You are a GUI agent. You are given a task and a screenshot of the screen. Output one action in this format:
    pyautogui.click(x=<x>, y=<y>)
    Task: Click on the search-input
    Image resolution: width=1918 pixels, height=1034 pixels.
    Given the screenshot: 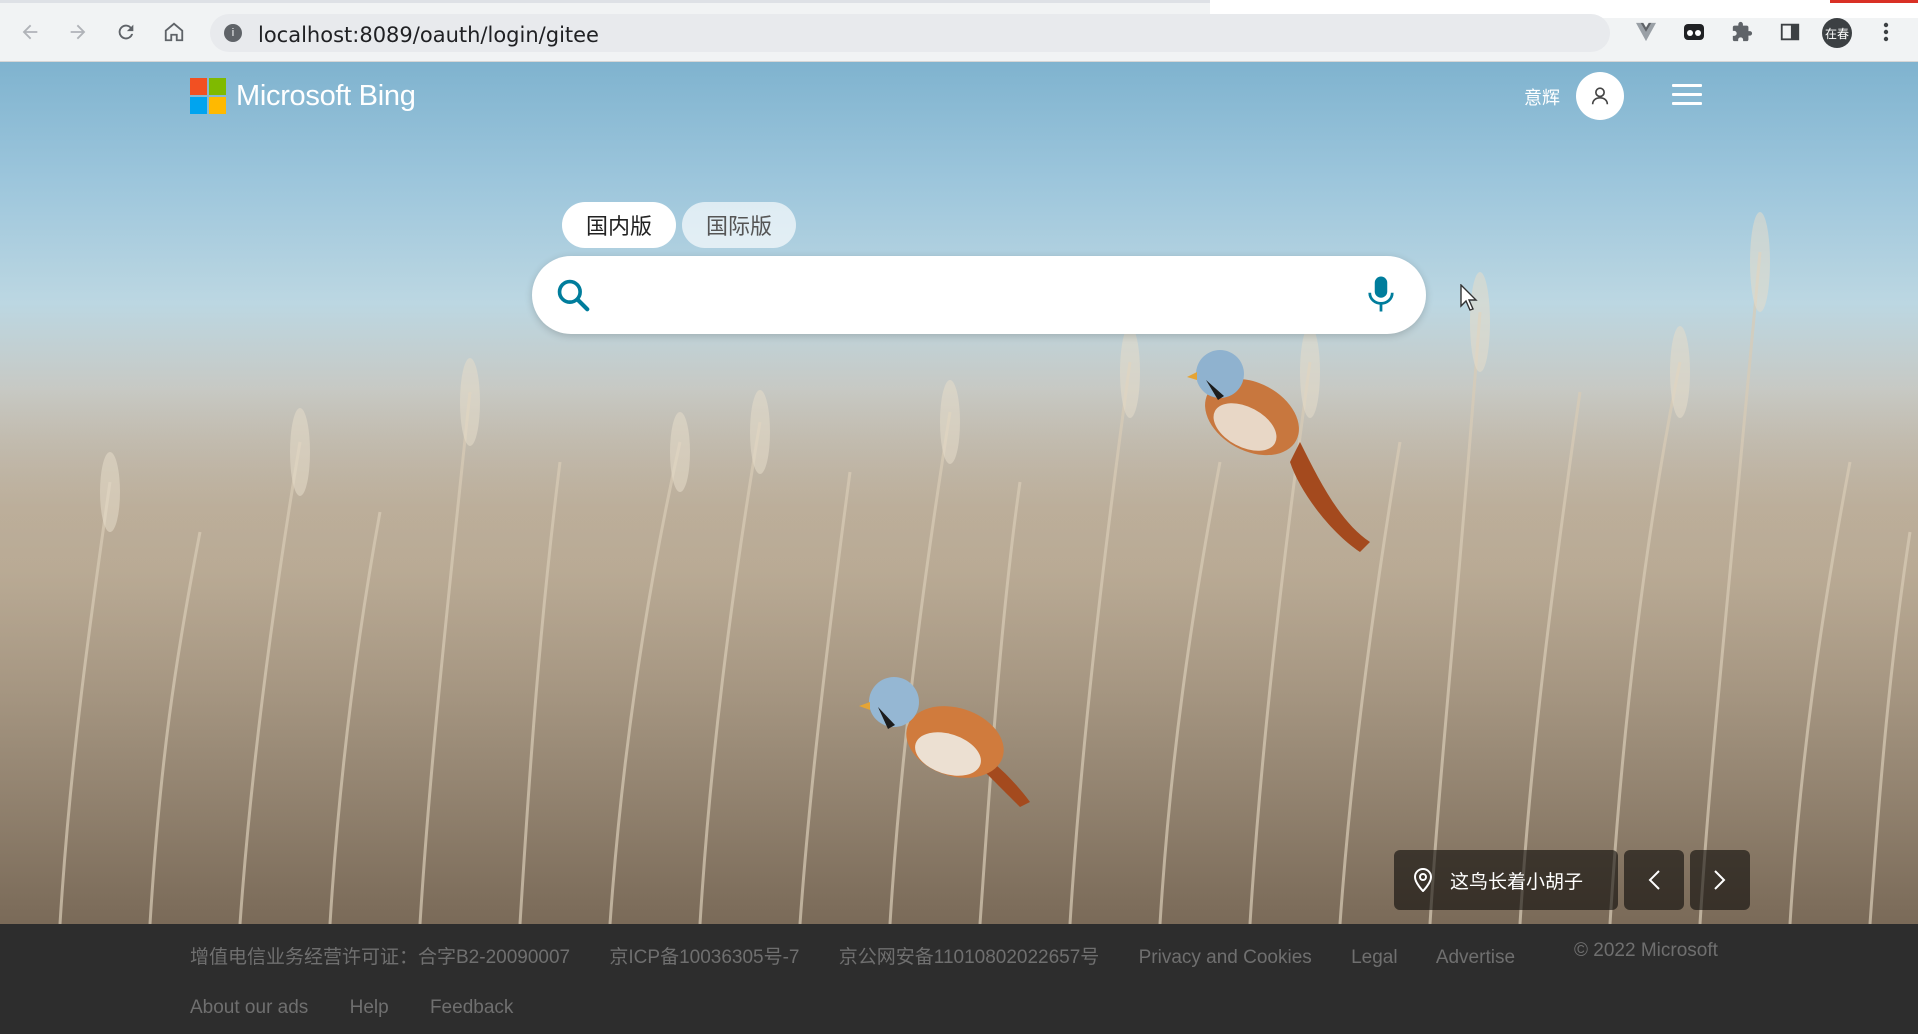 What is the action you would take?
    pyautogui.click(x=972, y=295)
    